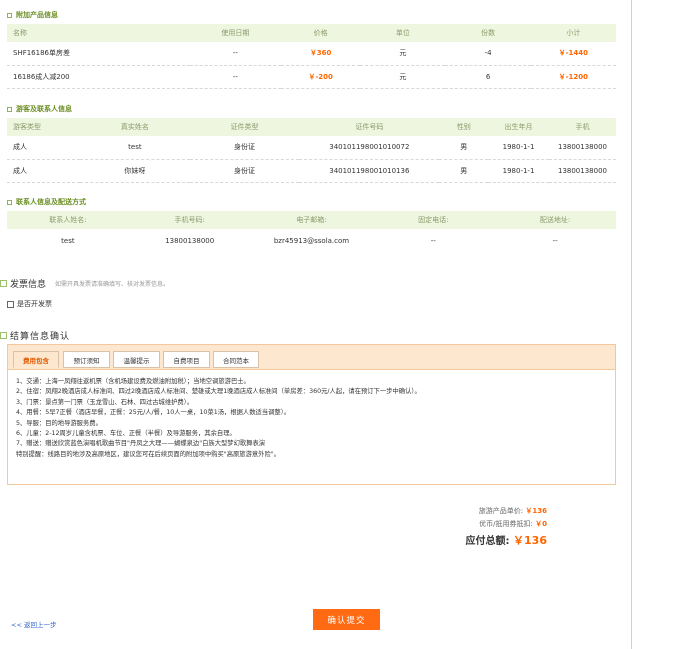 The image size is (692, 649). What do you see at coordinates (10, 304) in the screenshot?
I see `invoice-checkbox` at bounding box center [10, 304].